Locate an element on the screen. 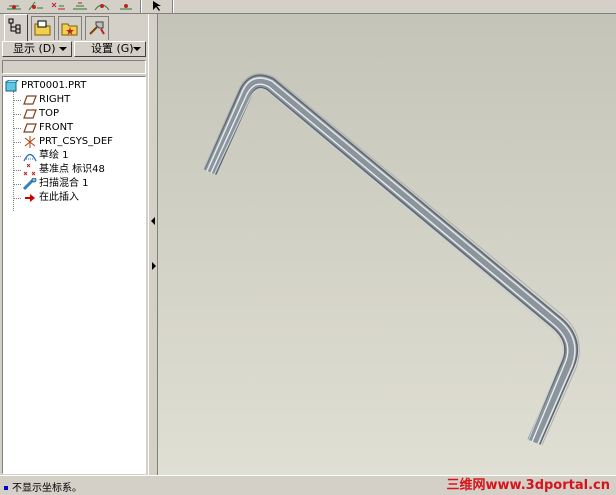 The image size is (616, 495). status-message-text: 不显示坐标系。 is located at coordinates (47, 488).